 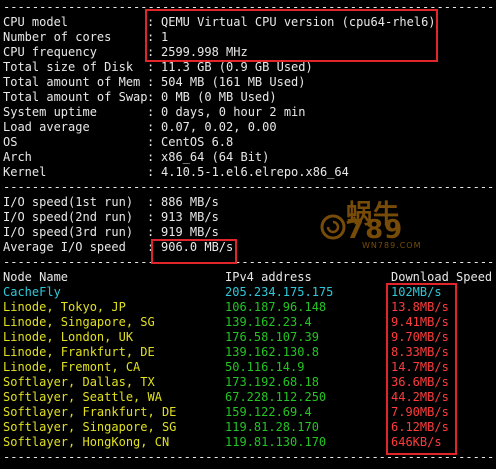 I want to click on info-row-uptime: System uptime : 0 days, 0 hour 2 min, so click(x=249, y=112).